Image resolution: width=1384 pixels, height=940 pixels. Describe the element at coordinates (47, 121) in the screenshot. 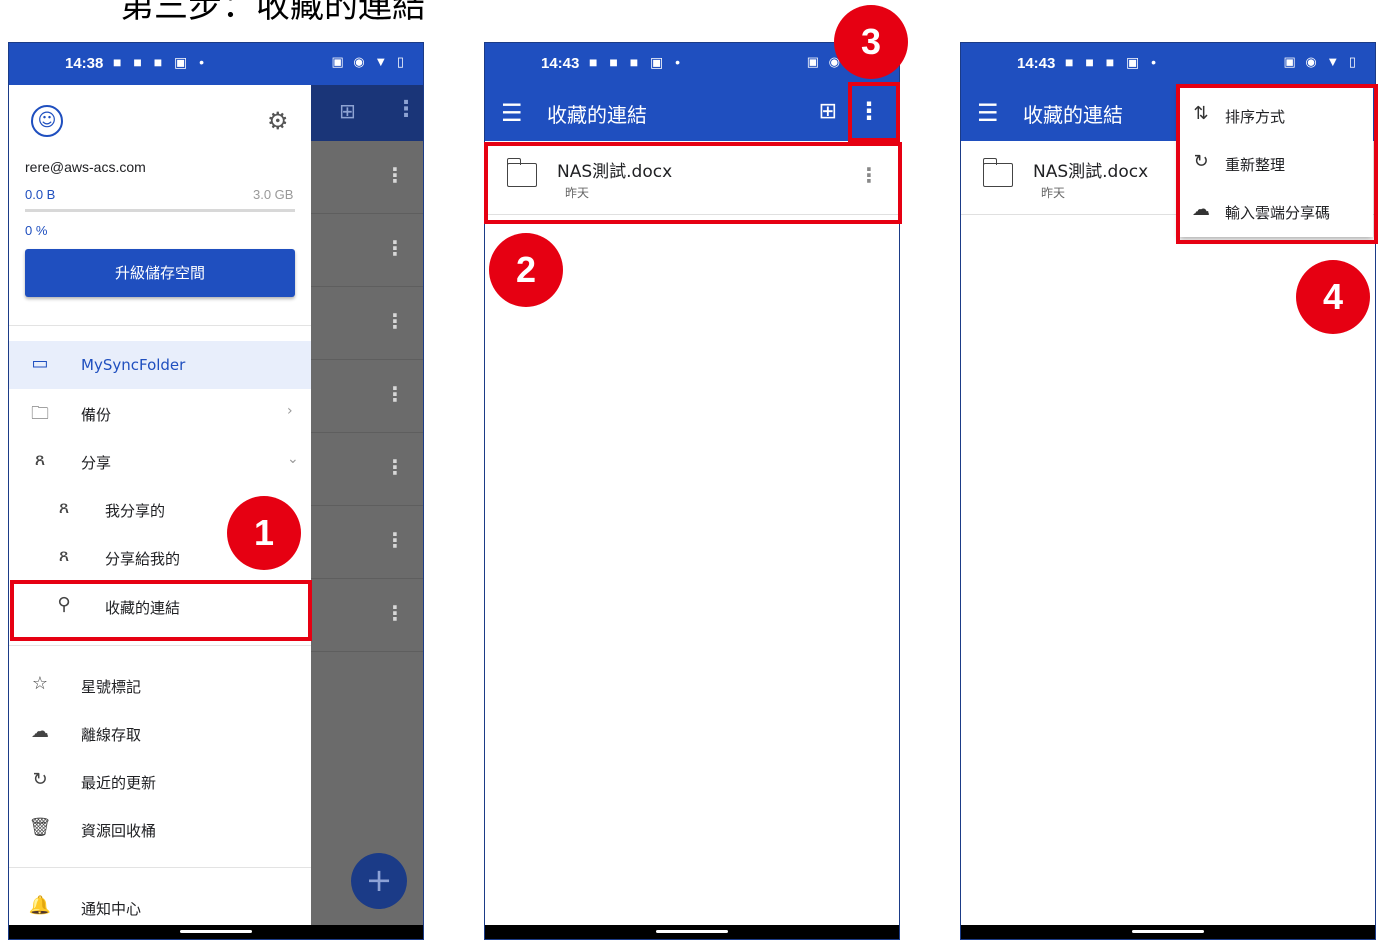

I see `user-circle-icon: ☺` at that location.